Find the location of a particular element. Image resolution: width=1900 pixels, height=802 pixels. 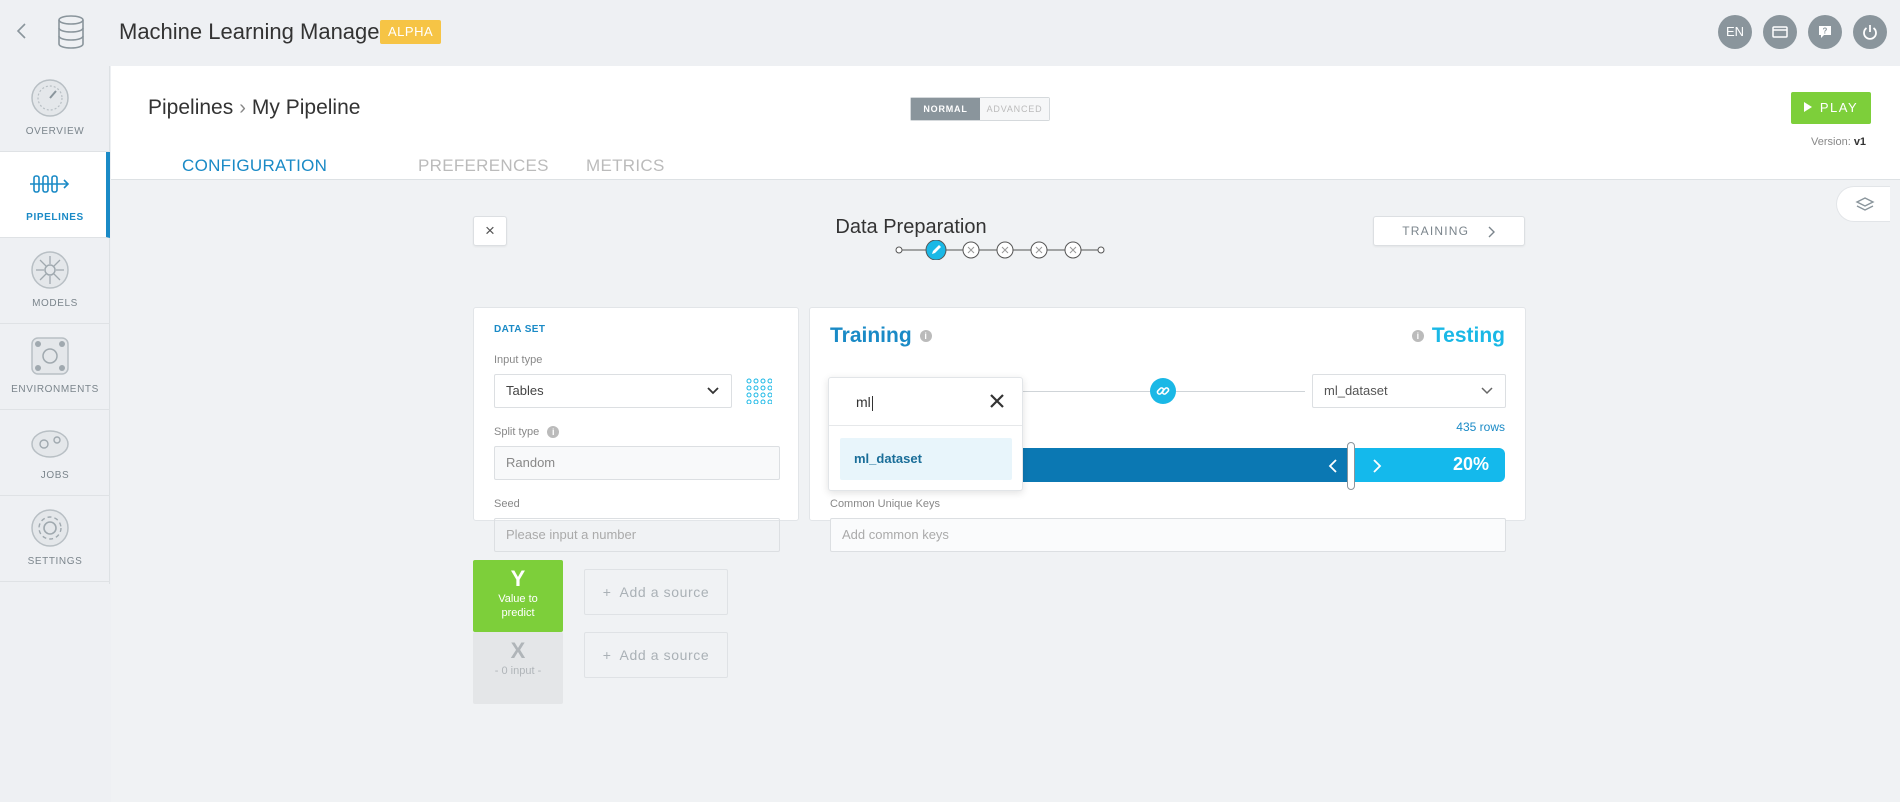

training-label: Training is located at coordinates (871, 335).